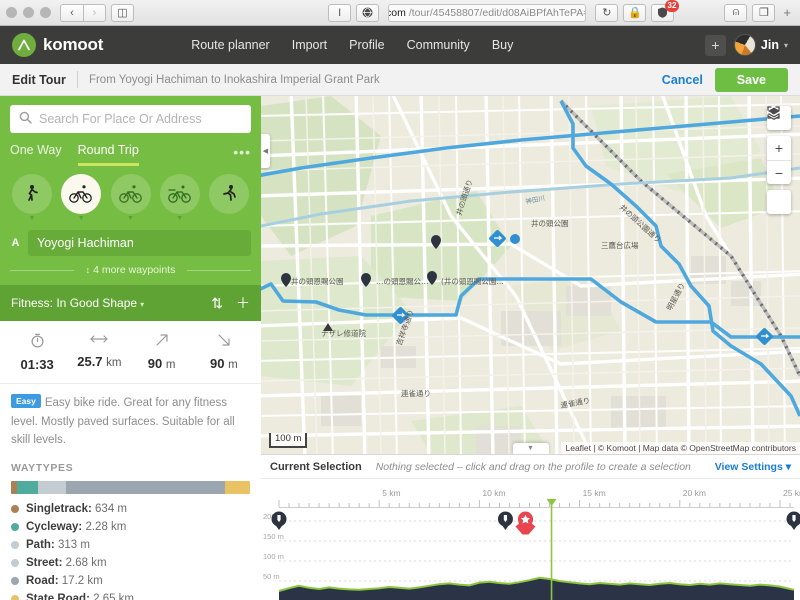 The height and width of the screenshot is (600, 800). I want to click on add-button: +, so click(715, 45).